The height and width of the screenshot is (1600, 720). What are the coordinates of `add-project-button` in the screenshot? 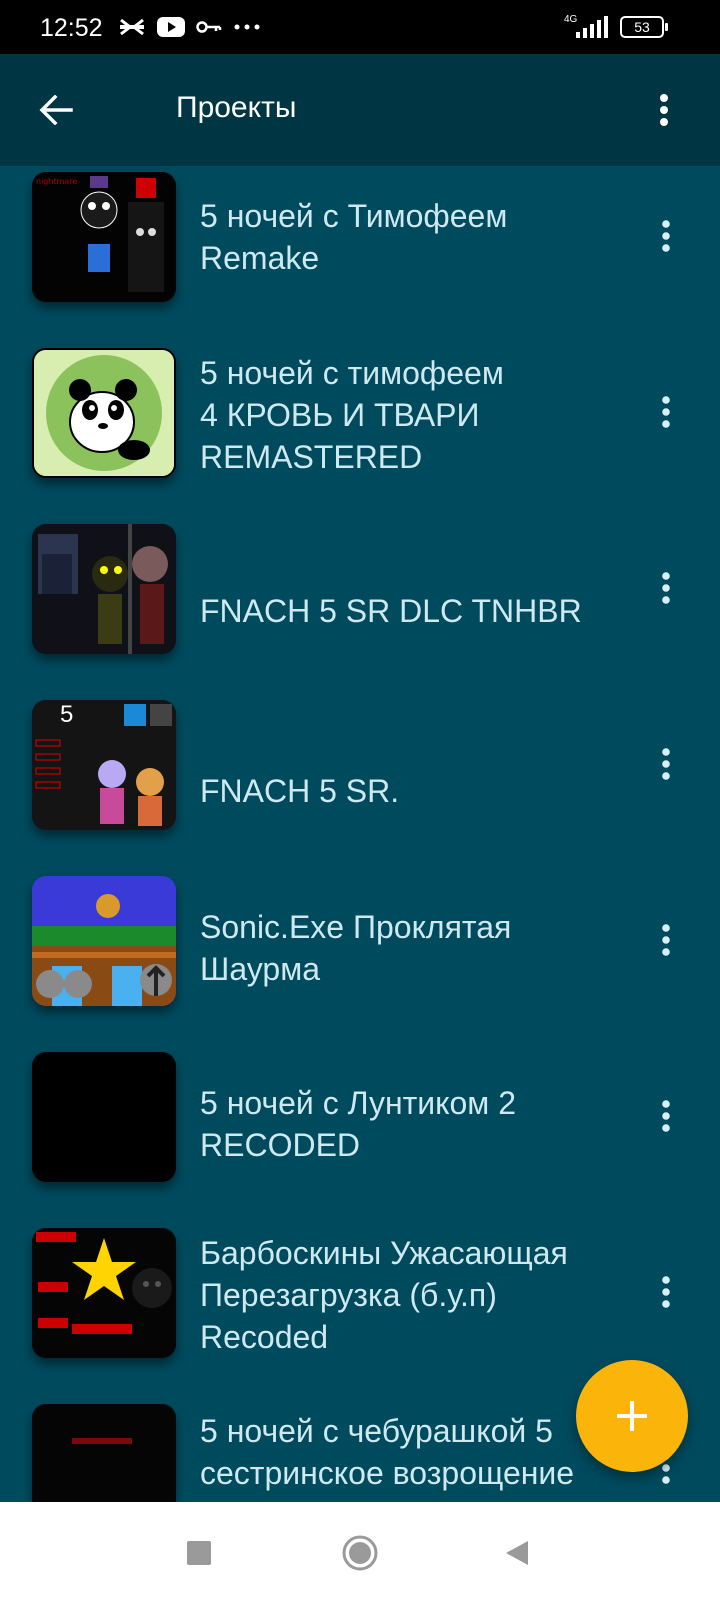 It's located at (632, 1416).